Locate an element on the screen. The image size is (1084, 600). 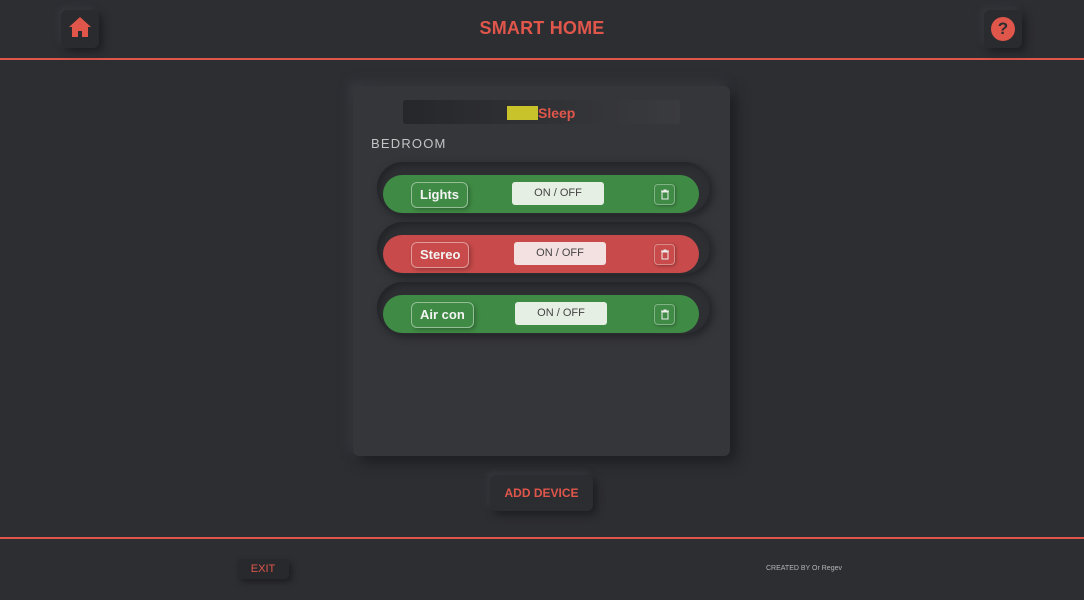
device-row: Stereo ON / OFF is located at coordinates (543, 248).